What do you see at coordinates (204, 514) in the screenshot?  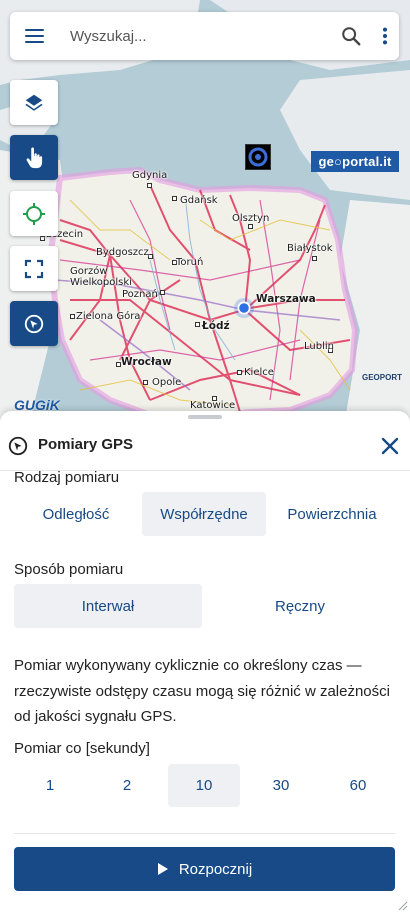 I see `type-option-coordinates: Współrzędne` at bounding box center [204, 514].